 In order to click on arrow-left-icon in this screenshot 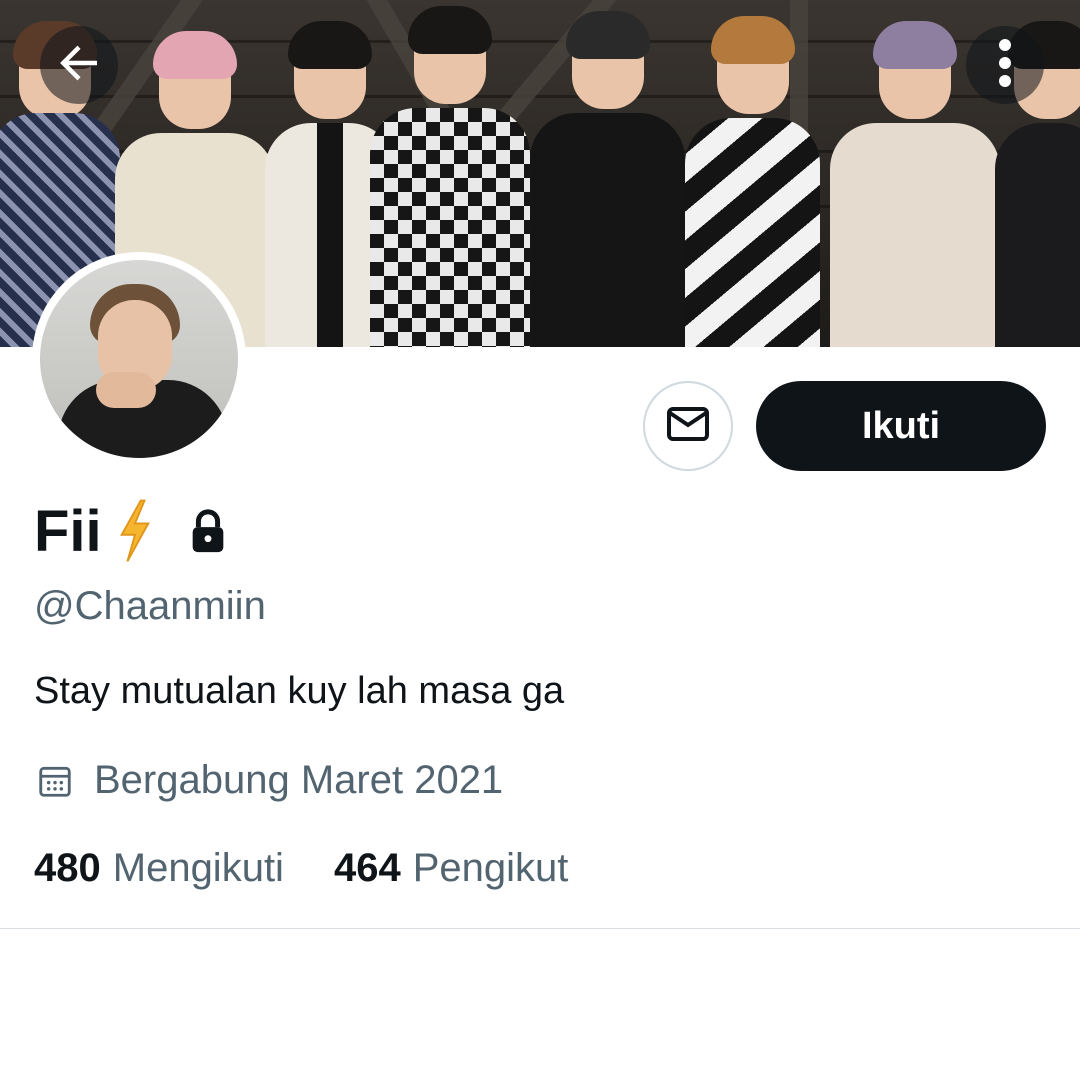, I will do `click(79, 65)`.